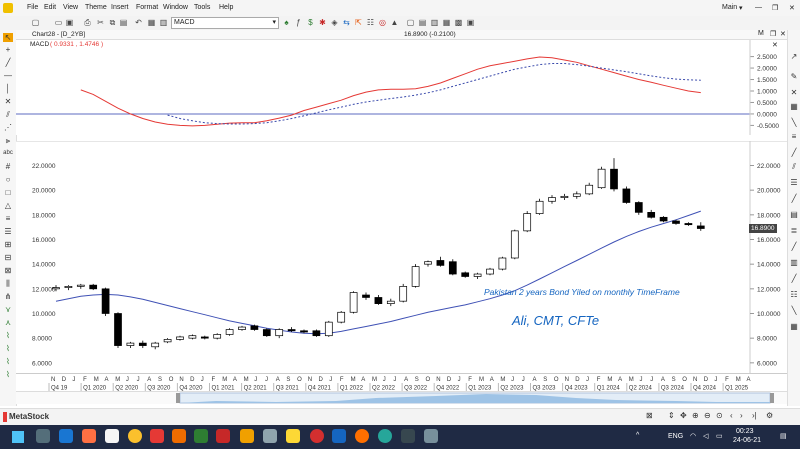 Image resolution: width=800 pixels, height=449 pixels. I want to click on right-bars-icon: ▥, so click(794, 262).